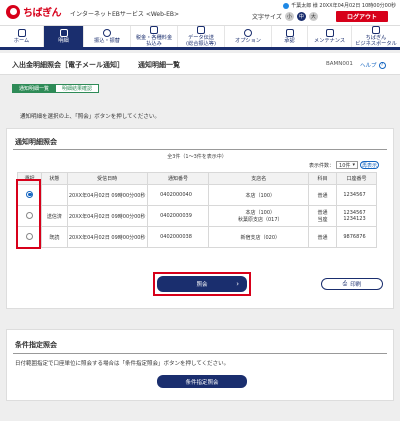  What do you see at coordinates (330, 36) in the screenshot?
I see `nav-maintenance: メンテナンス` at bounding box center [330, 36].